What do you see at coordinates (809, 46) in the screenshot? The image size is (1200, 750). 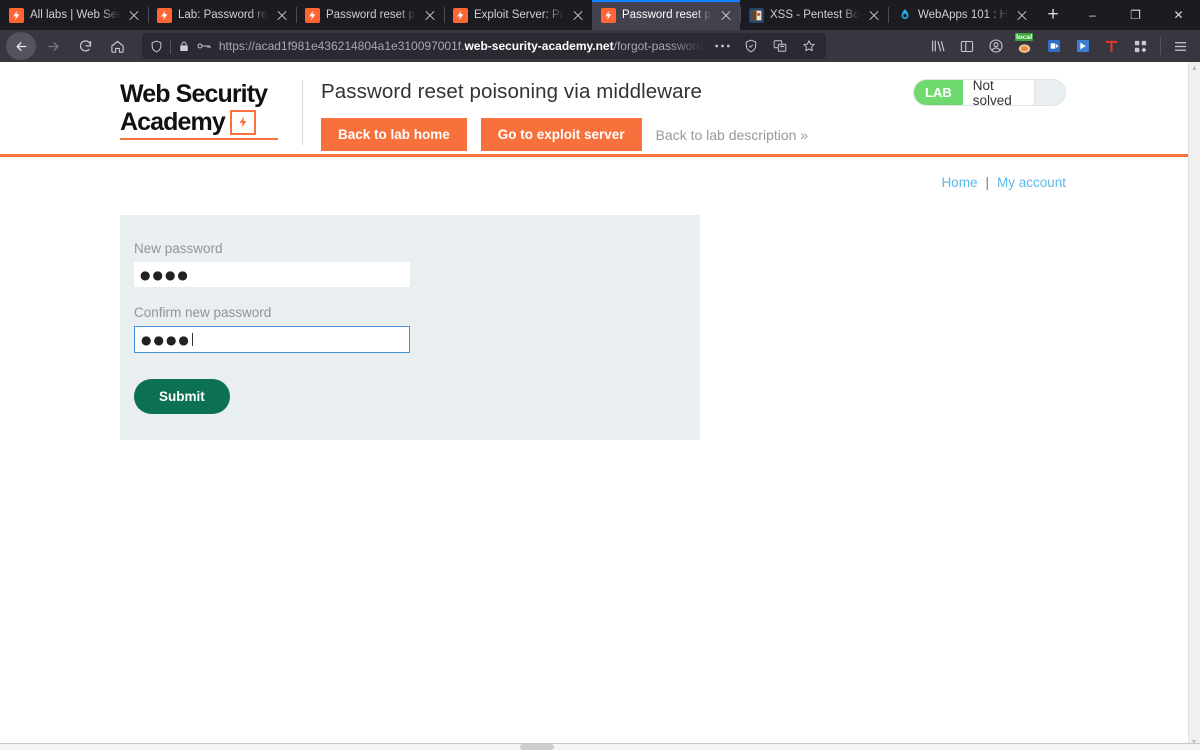 I see `star-icon` at bounding box center [809, 46].